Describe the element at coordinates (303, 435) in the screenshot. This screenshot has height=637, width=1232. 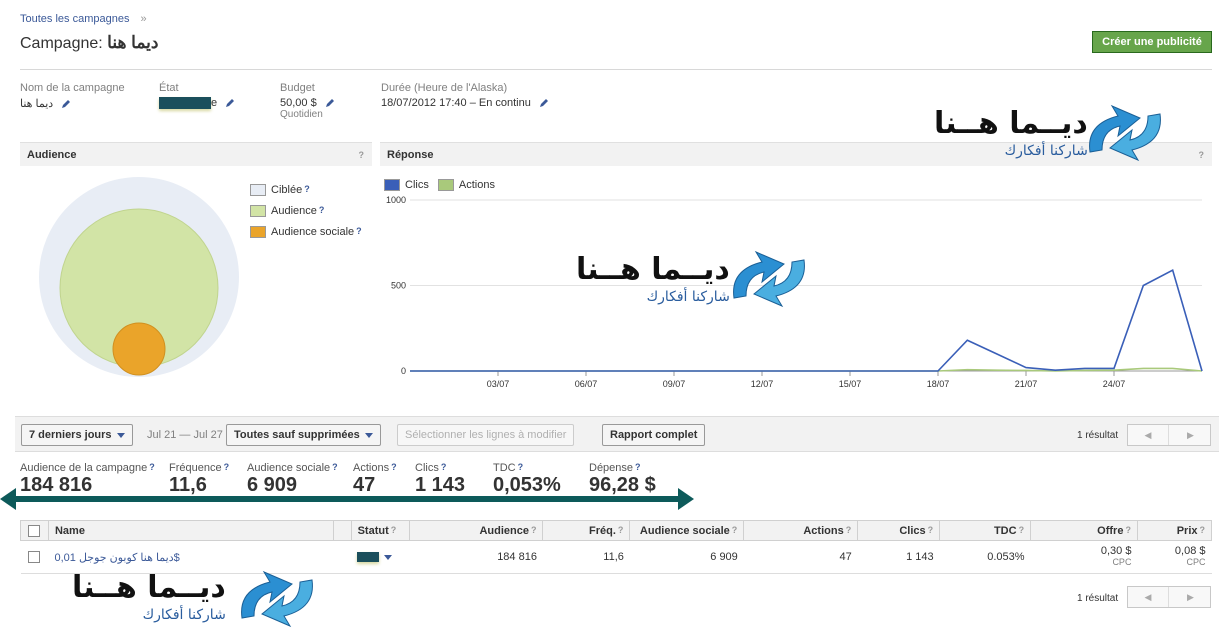
I see `filter-dropdown: Toutes sauf supprimées` at that location.